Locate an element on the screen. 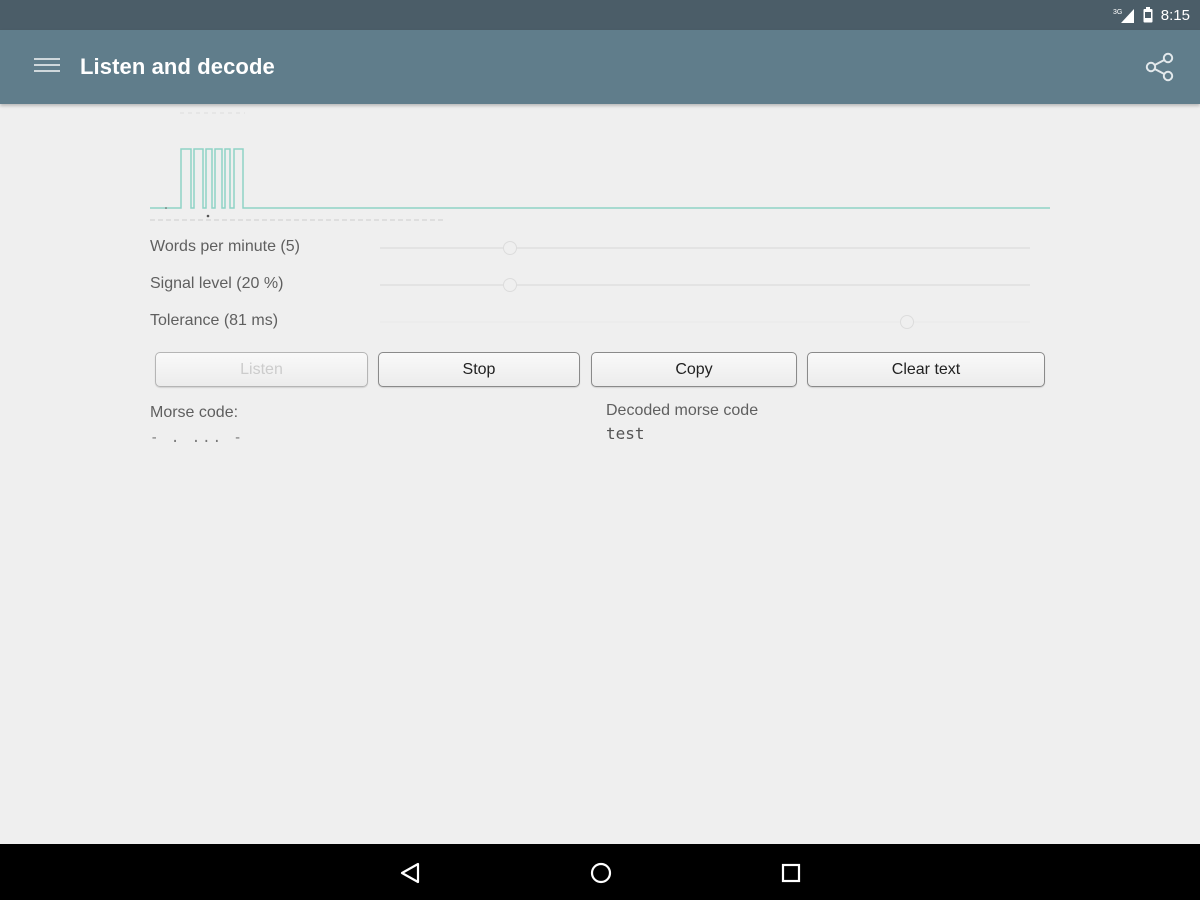 The height and width of the screenshot is (900, 1200). home-icon is located at coordinates (601, 873).